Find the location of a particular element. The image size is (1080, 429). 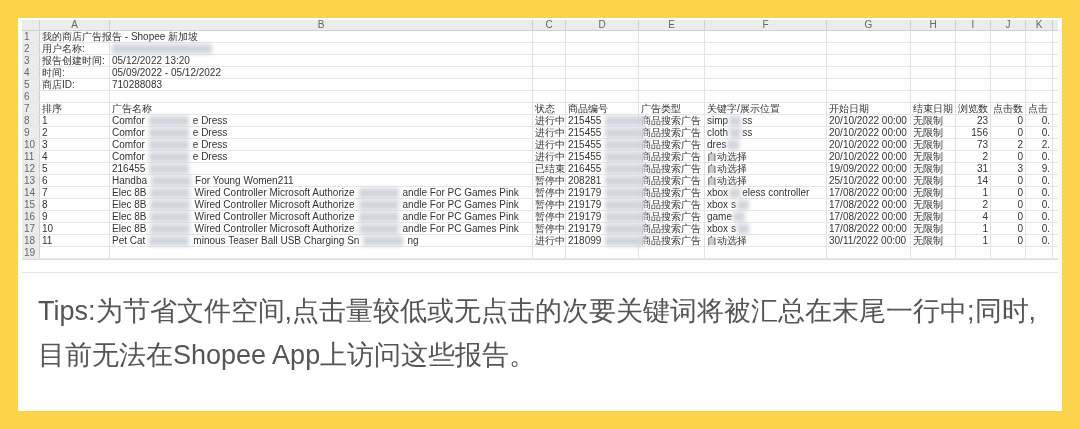

column-letter: K is located at coordinates (1039, 25).